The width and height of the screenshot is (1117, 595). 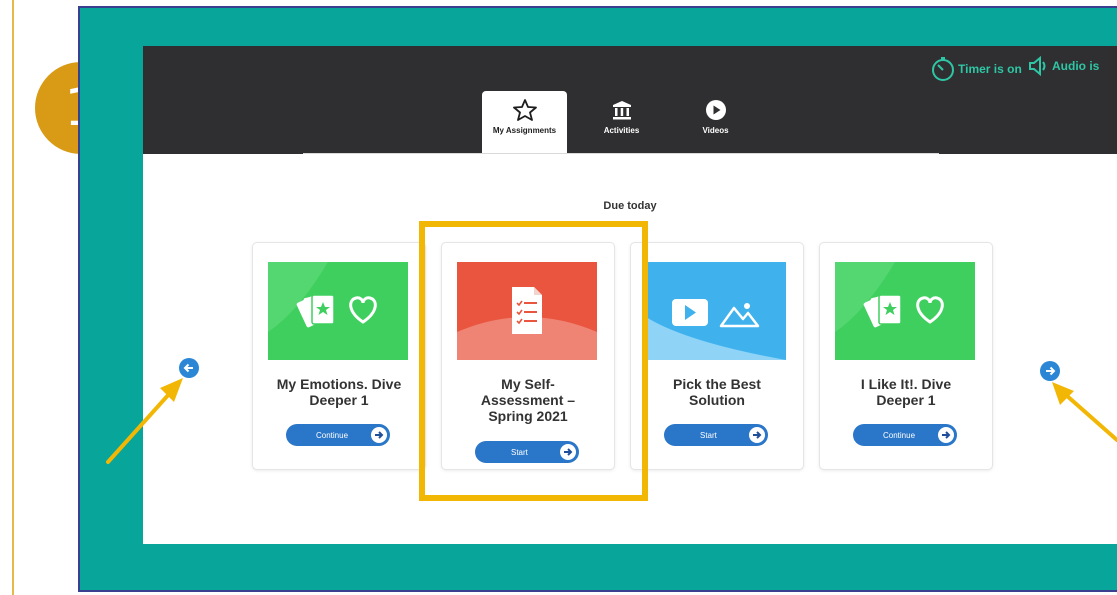 I want to click on annotation-arrow-right, so click(x=1084, y=412).